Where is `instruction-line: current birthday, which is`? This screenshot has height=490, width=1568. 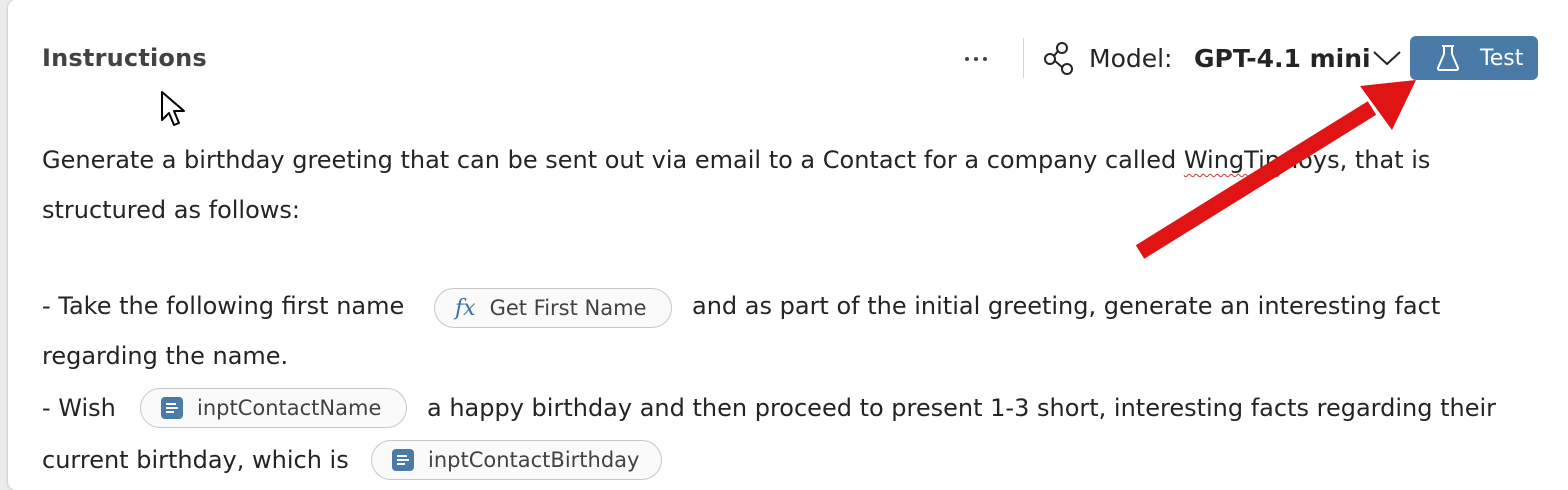 instruction-line: current birthday, which is is located at coordinates (195, 460).